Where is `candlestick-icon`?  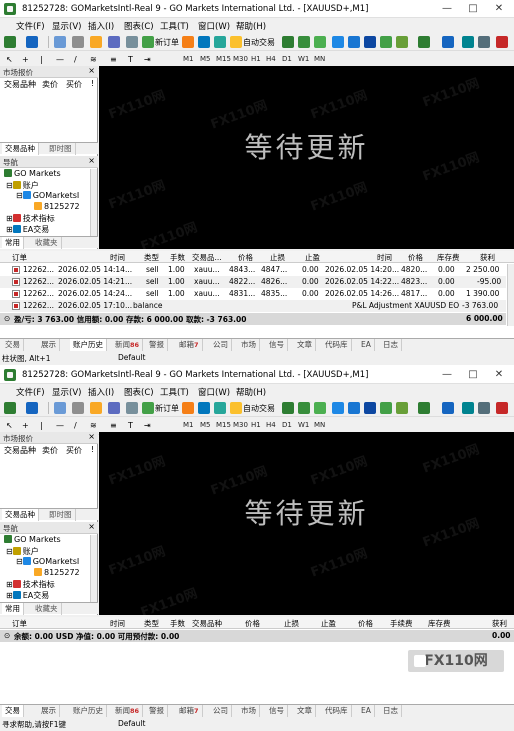
candlestick-icon is located at coordinates (304, 42).